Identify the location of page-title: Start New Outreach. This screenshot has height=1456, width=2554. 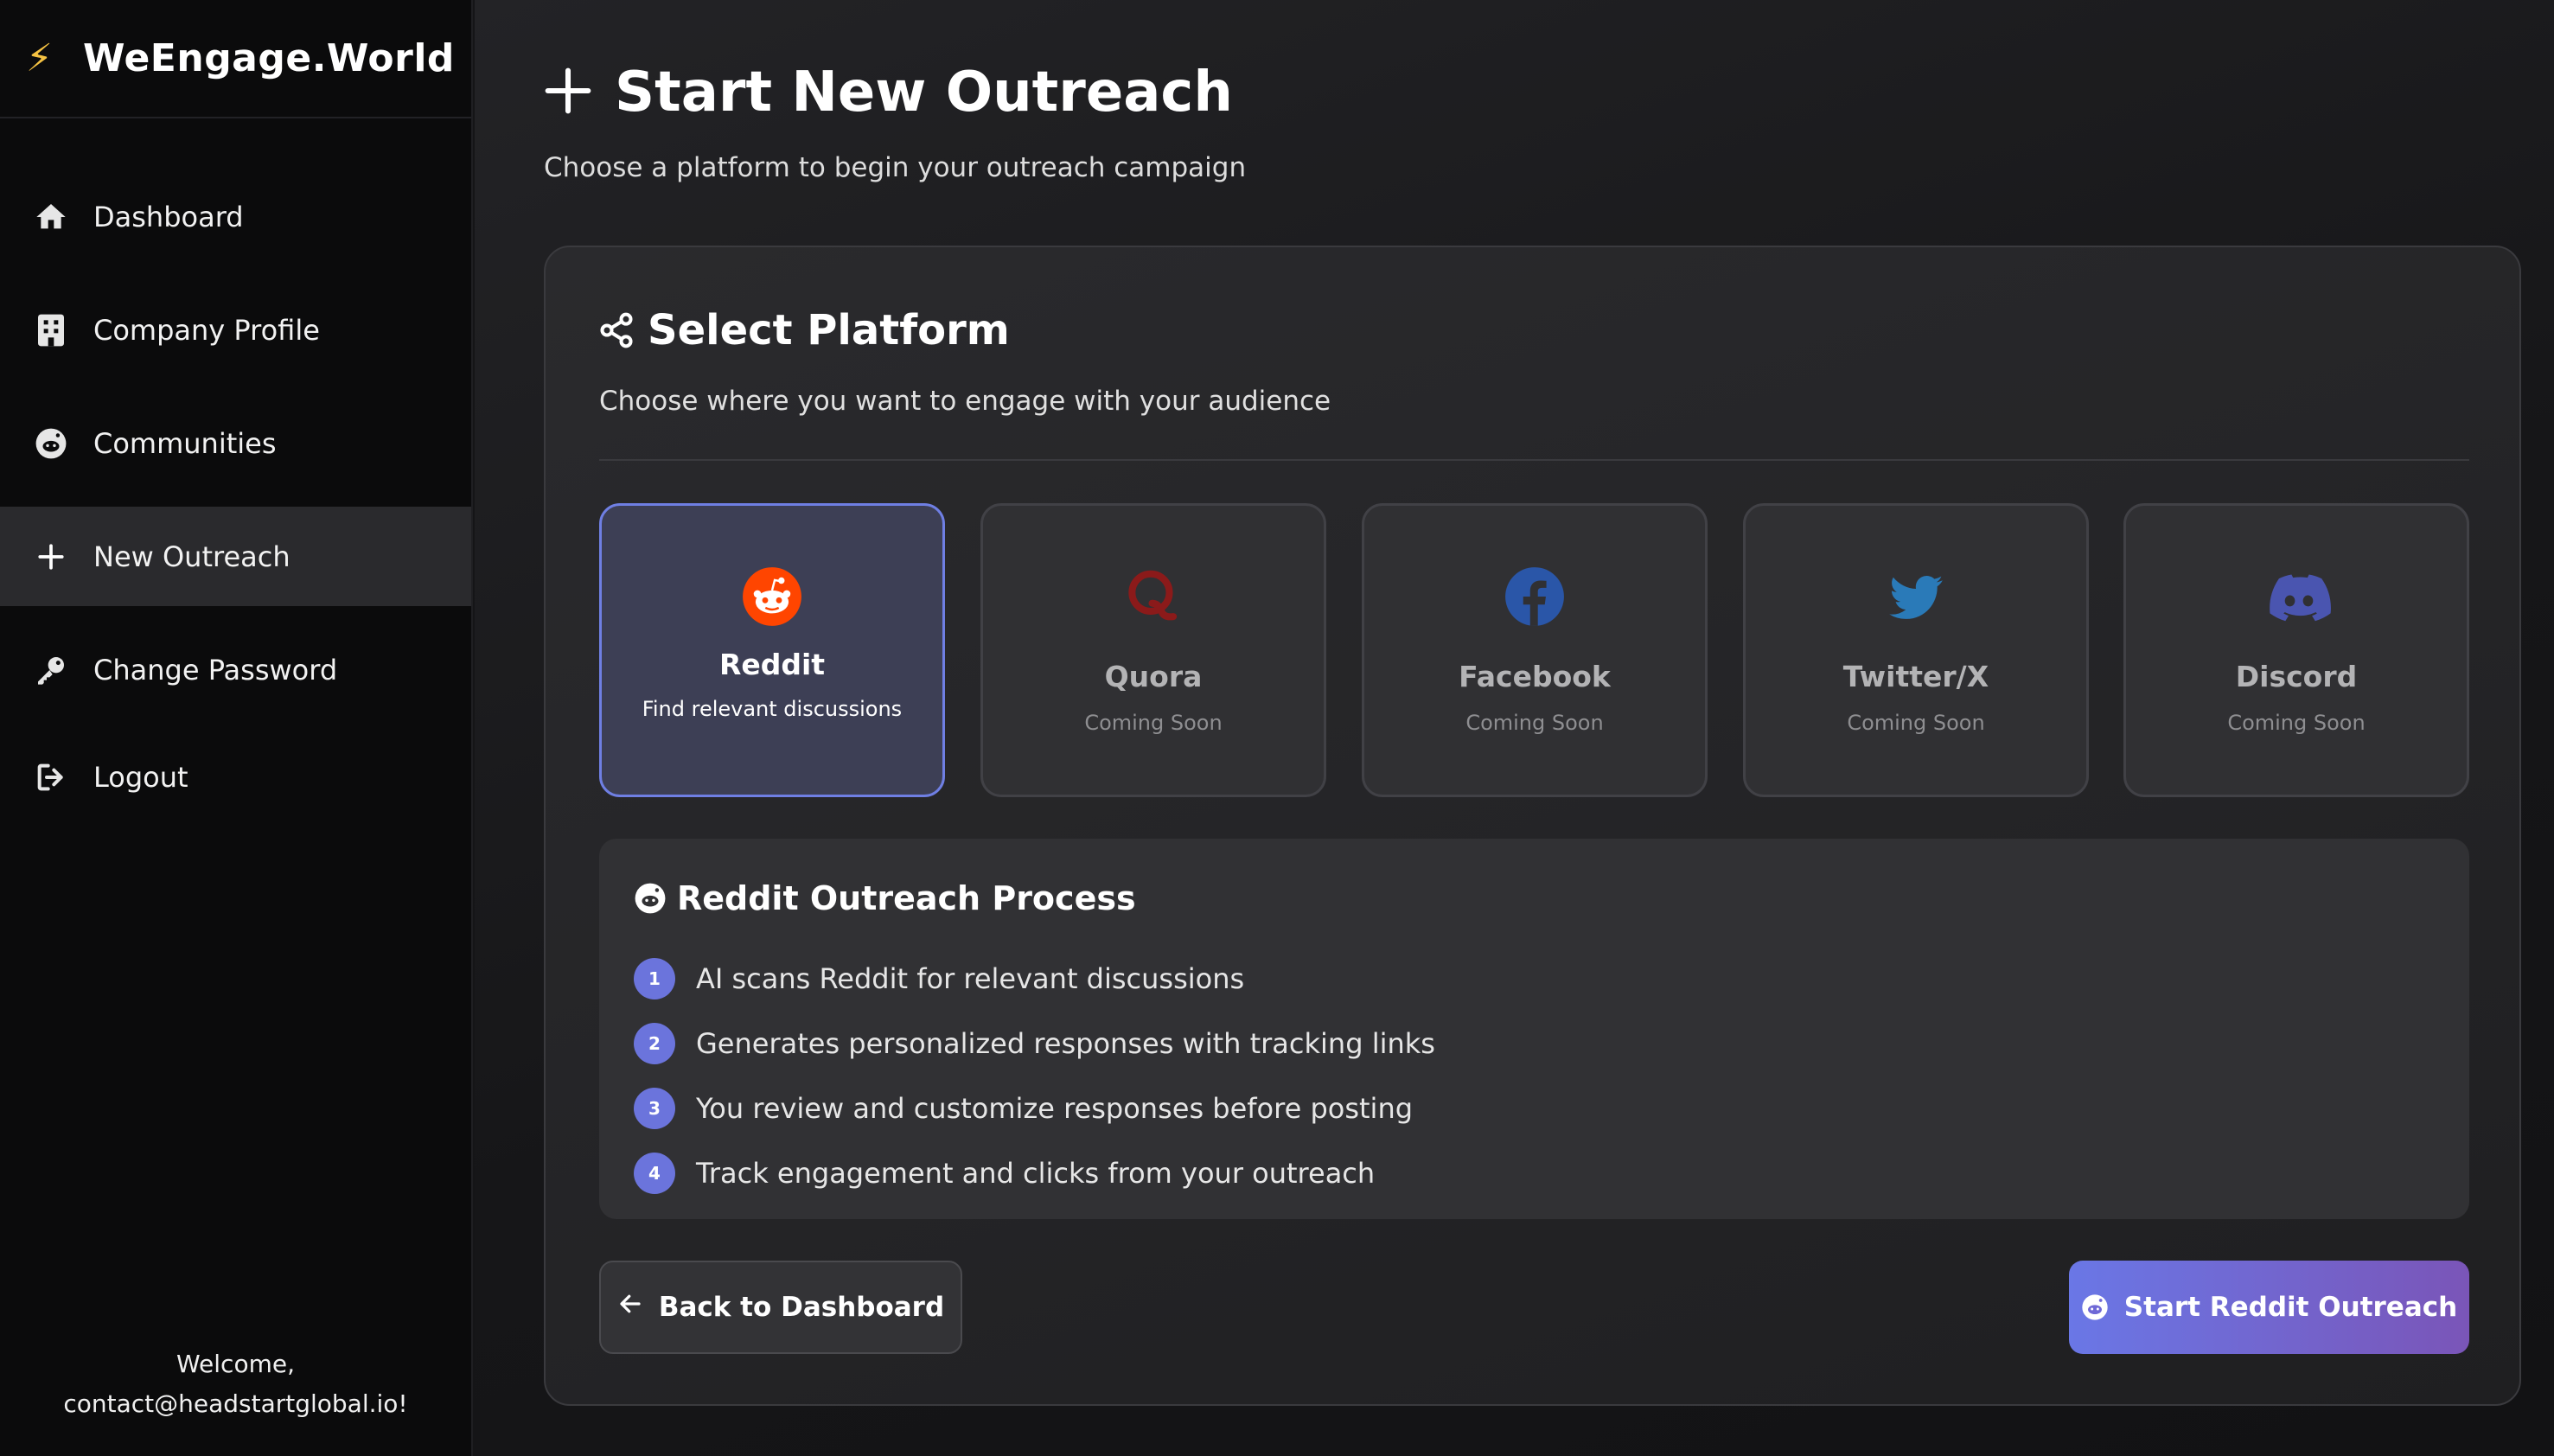
(889, 92).